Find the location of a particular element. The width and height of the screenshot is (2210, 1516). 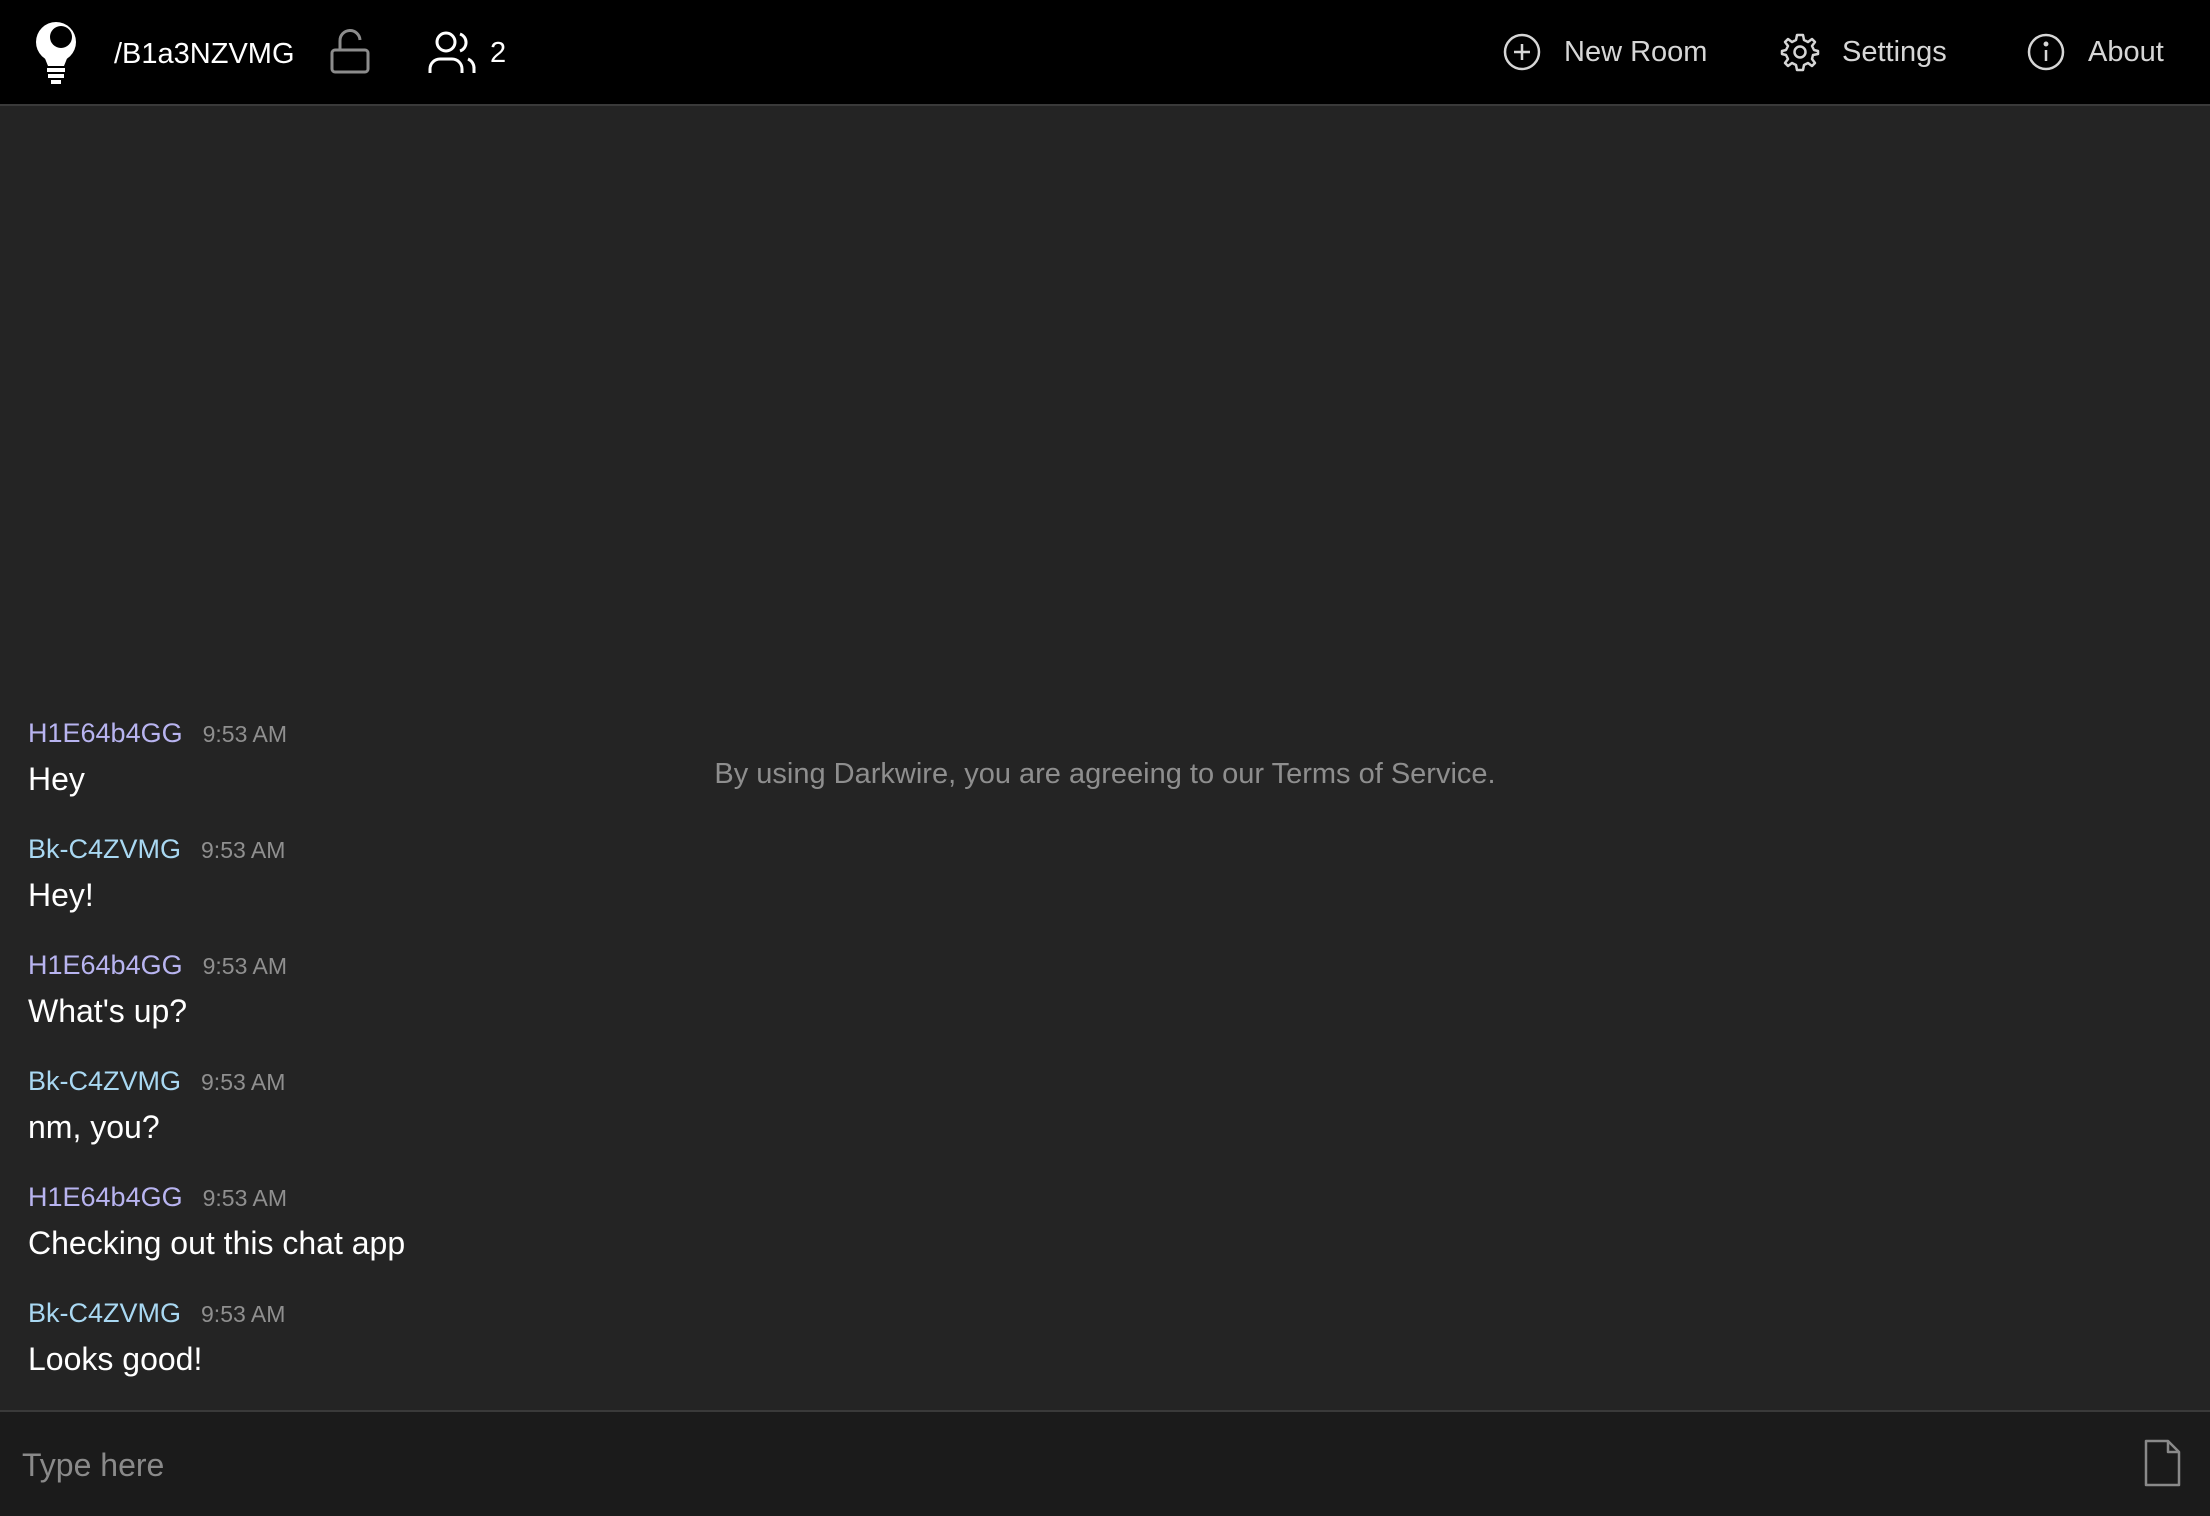

user-count: 2 is located at coordinates (498, 53).